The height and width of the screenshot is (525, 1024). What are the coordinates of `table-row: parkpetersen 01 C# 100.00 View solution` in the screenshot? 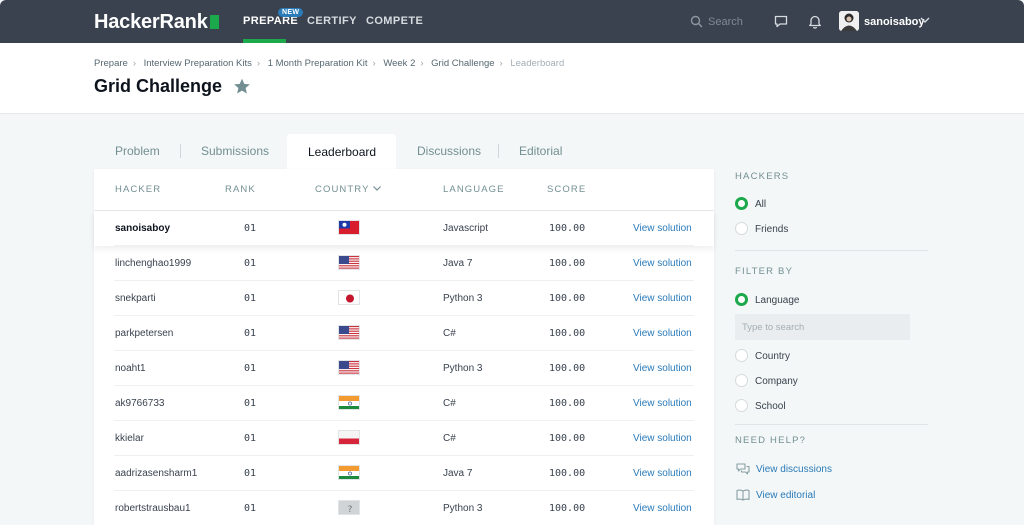 It's located at (404, 333).